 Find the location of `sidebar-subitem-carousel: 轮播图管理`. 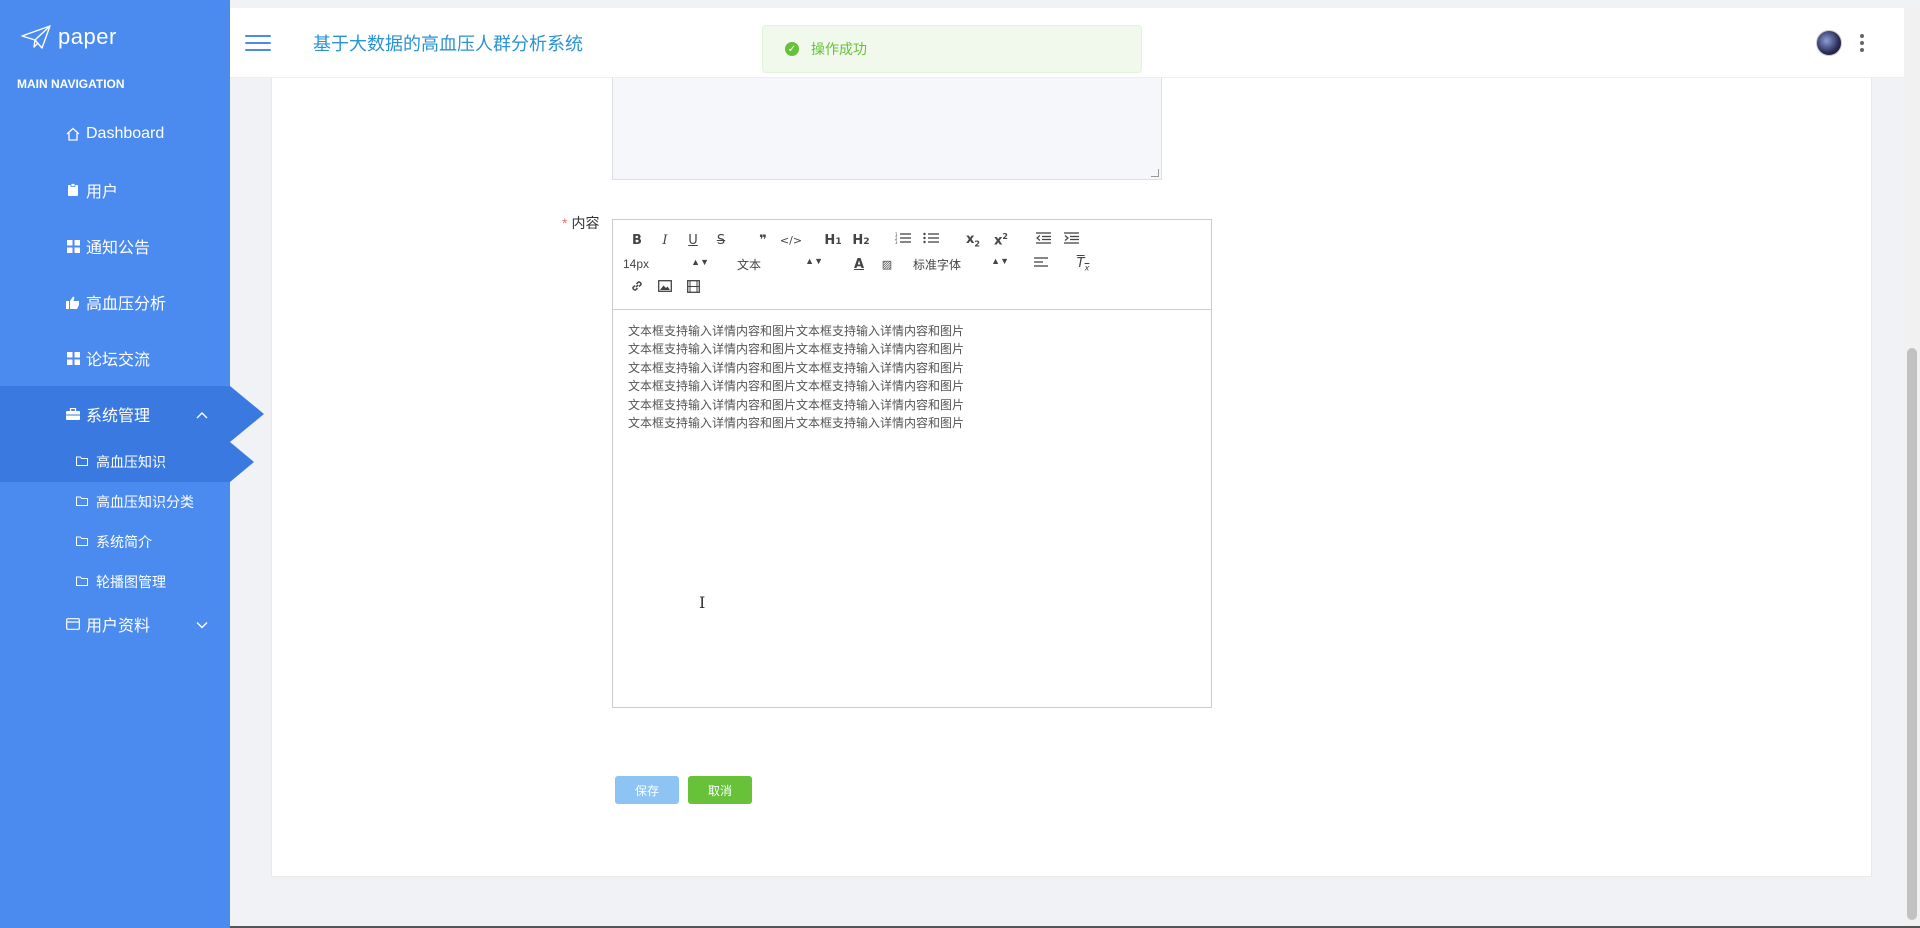

sidebar-subitem-carousel: 轮播图管理 is located at coordinates (115, 582).